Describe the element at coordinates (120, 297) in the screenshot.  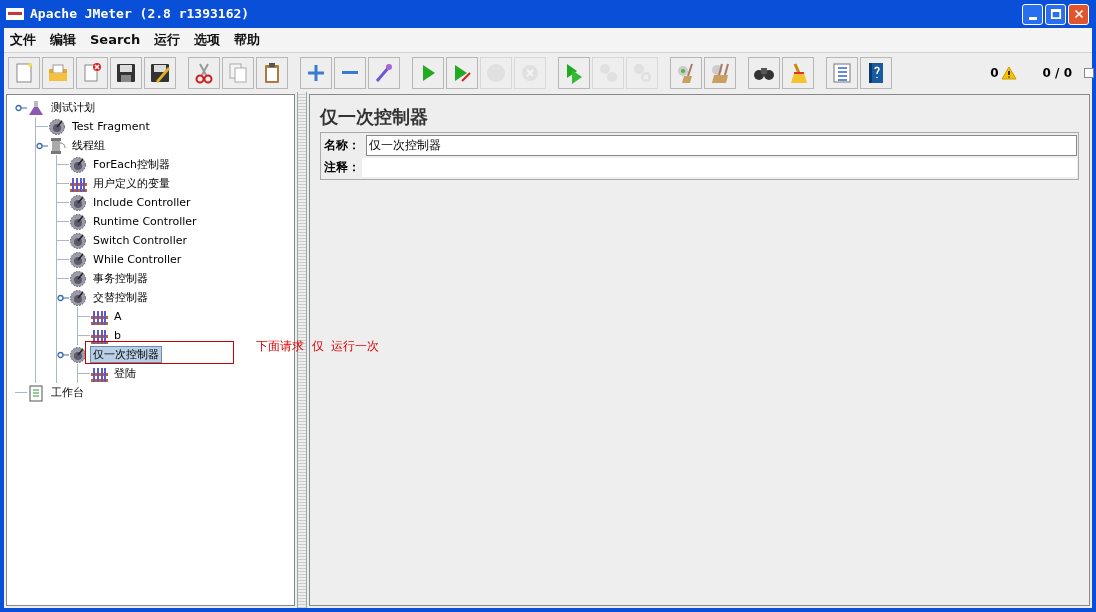
I see `tree-item: 交替控制器` at that location.